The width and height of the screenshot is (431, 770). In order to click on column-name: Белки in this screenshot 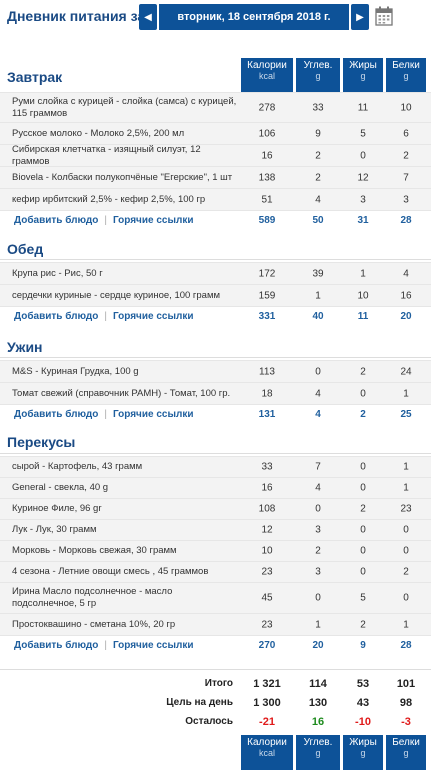, I will do `click(406, 65)`.